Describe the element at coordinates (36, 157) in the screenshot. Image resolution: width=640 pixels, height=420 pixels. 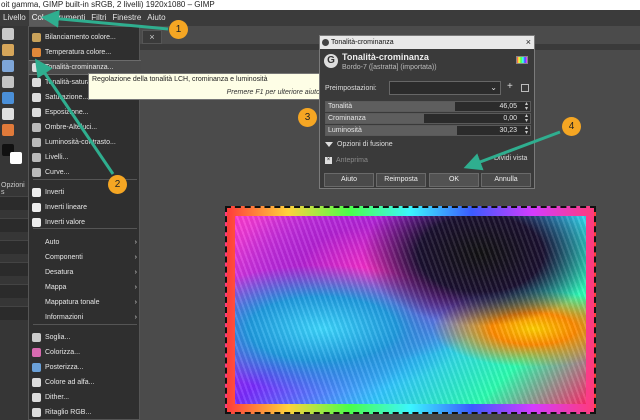
I see `levels-icon` at that location.